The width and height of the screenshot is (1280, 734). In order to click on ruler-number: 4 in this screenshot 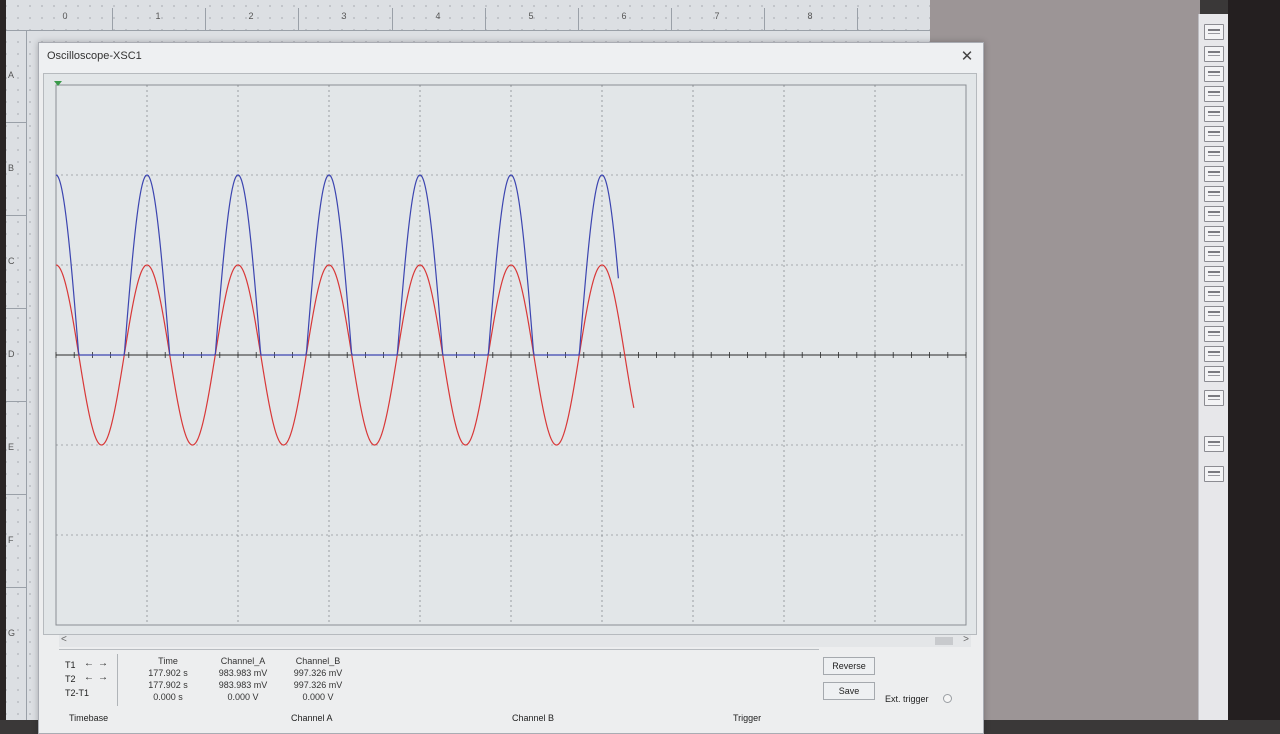, I will do `click(438, 16)`.